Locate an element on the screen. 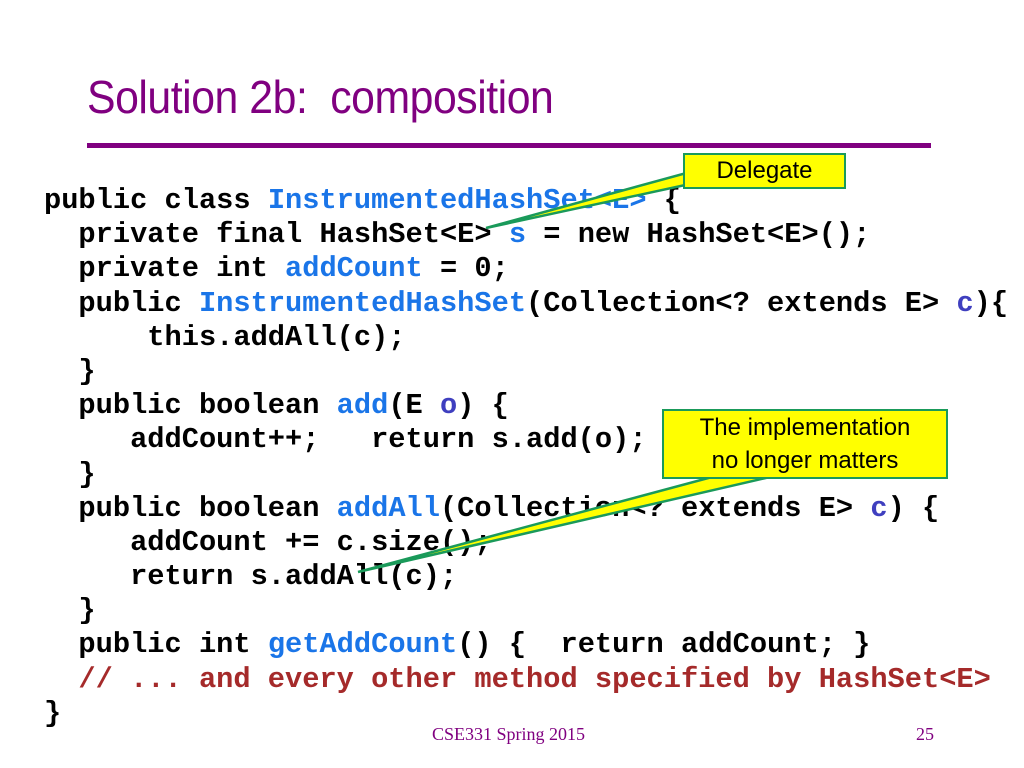 This screenshot has height=768, width=1024. delegate-callout-pointer is located at coordinates (588, 200).